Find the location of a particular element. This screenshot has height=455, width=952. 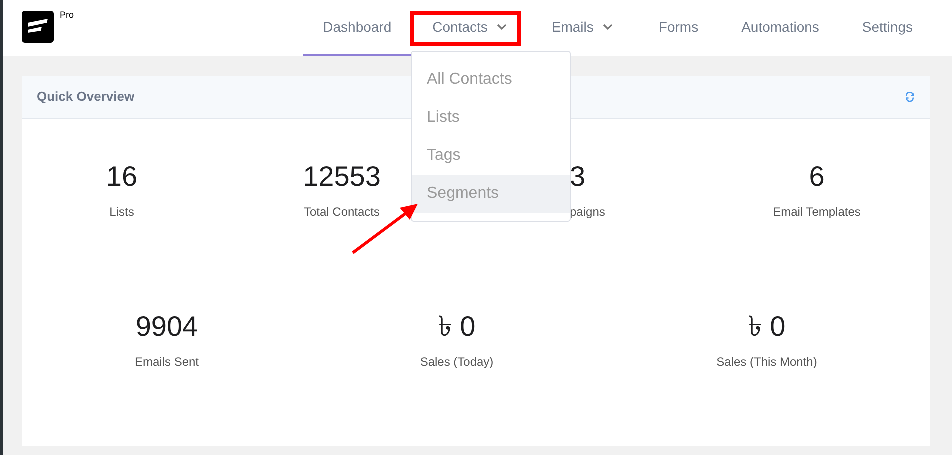

pro-label: Pro is located at coordinates (67, 15).